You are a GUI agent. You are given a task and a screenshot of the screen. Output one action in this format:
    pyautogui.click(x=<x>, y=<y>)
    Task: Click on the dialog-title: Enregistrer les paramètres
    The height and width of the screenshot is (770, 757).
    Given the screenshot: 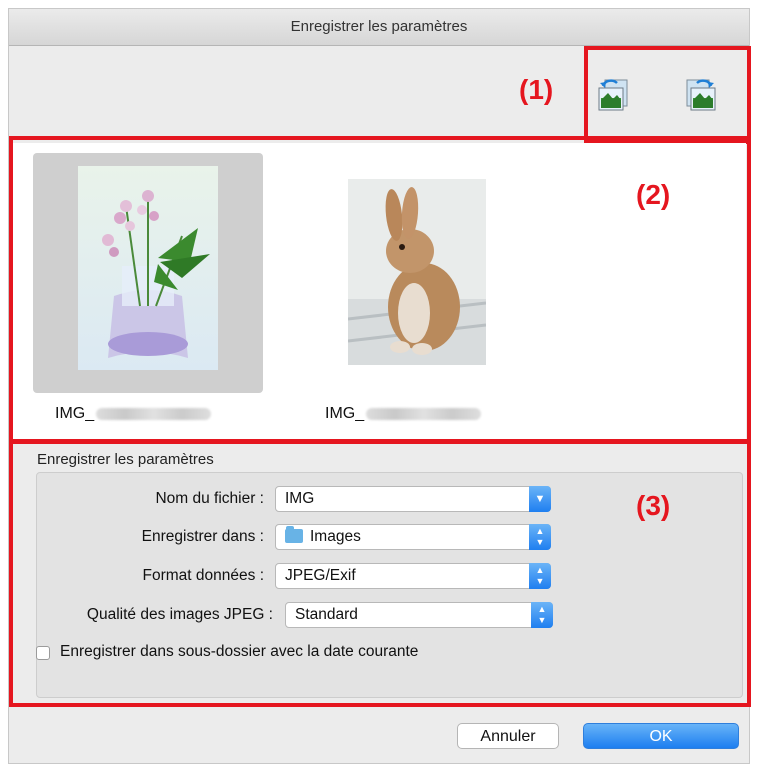 What is the action you would take?
    pyautogui.click(x=379, y=27)
    